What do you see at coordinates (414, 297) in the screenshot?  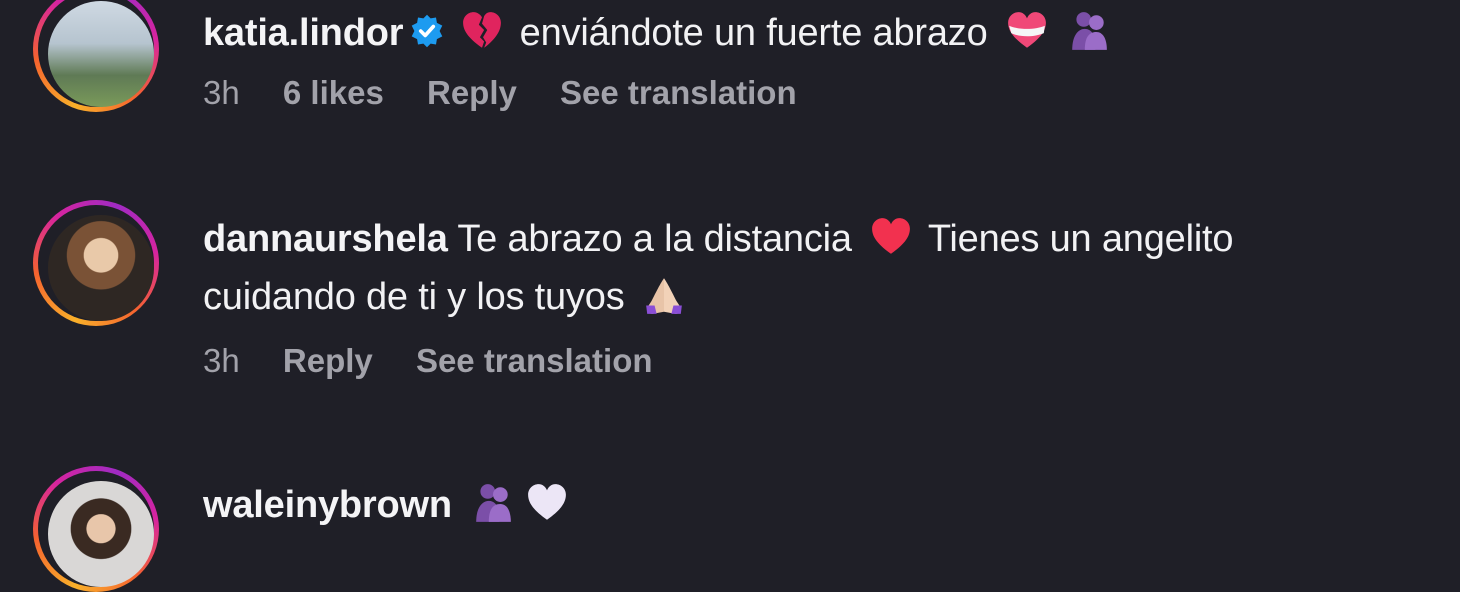 I see `comment-text-part-3: cuidando de ti y los tuyos` at bounding box center [414, 297].